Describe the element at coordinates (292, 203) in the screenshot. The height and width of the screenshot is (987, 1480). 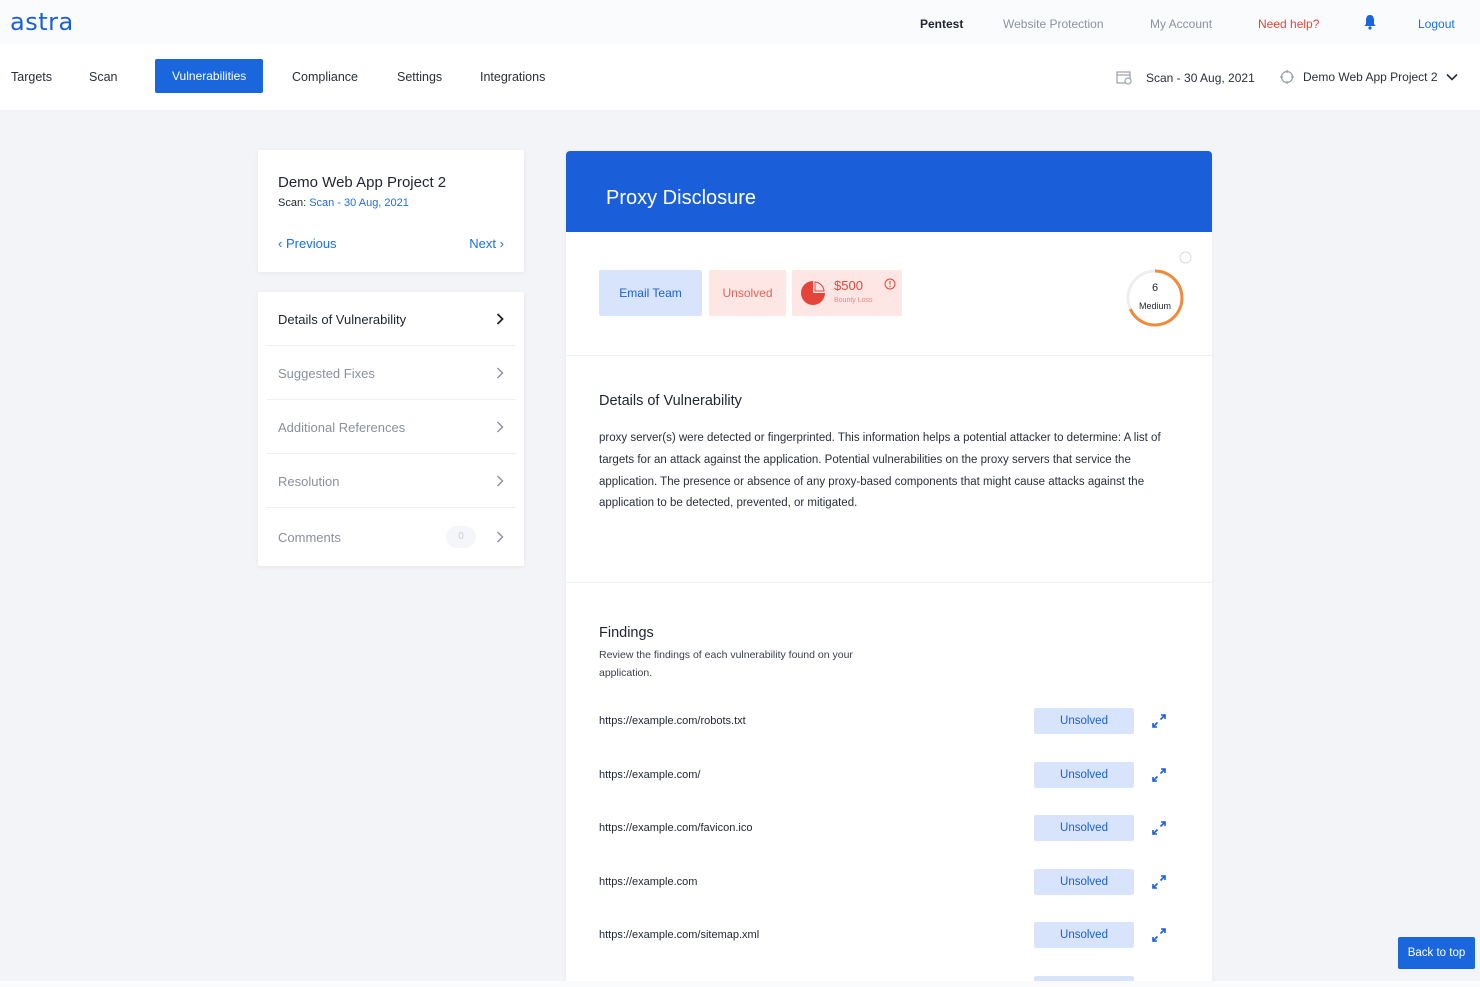
I see `project-scan-label: Scan:` at that location.